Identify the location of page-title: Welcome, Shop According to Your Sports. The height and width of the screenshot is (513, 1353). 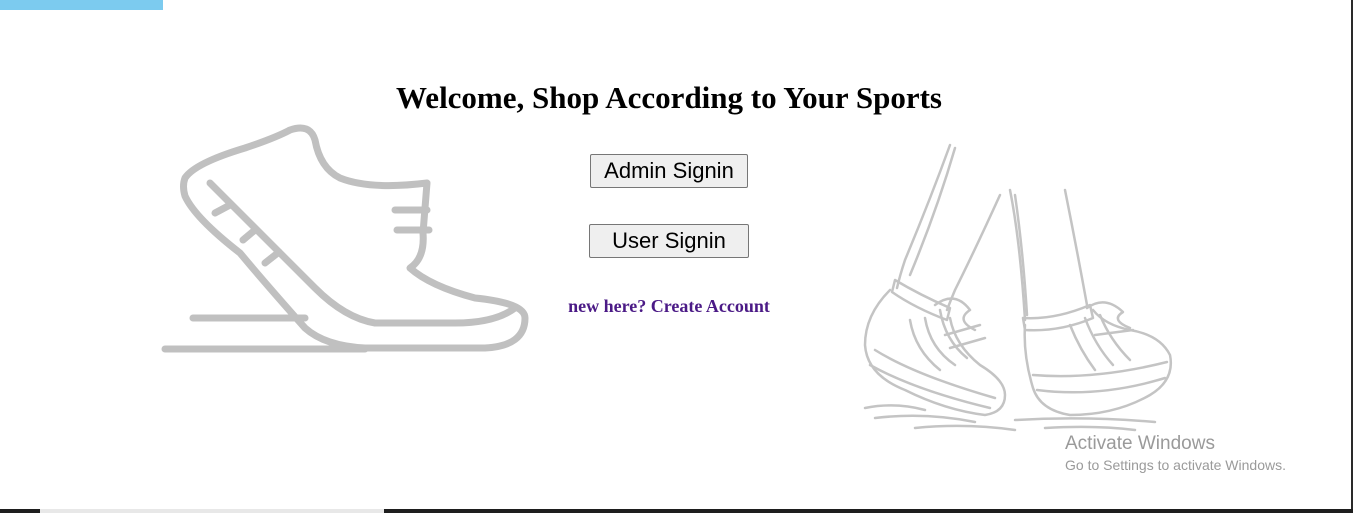
(669, 97).